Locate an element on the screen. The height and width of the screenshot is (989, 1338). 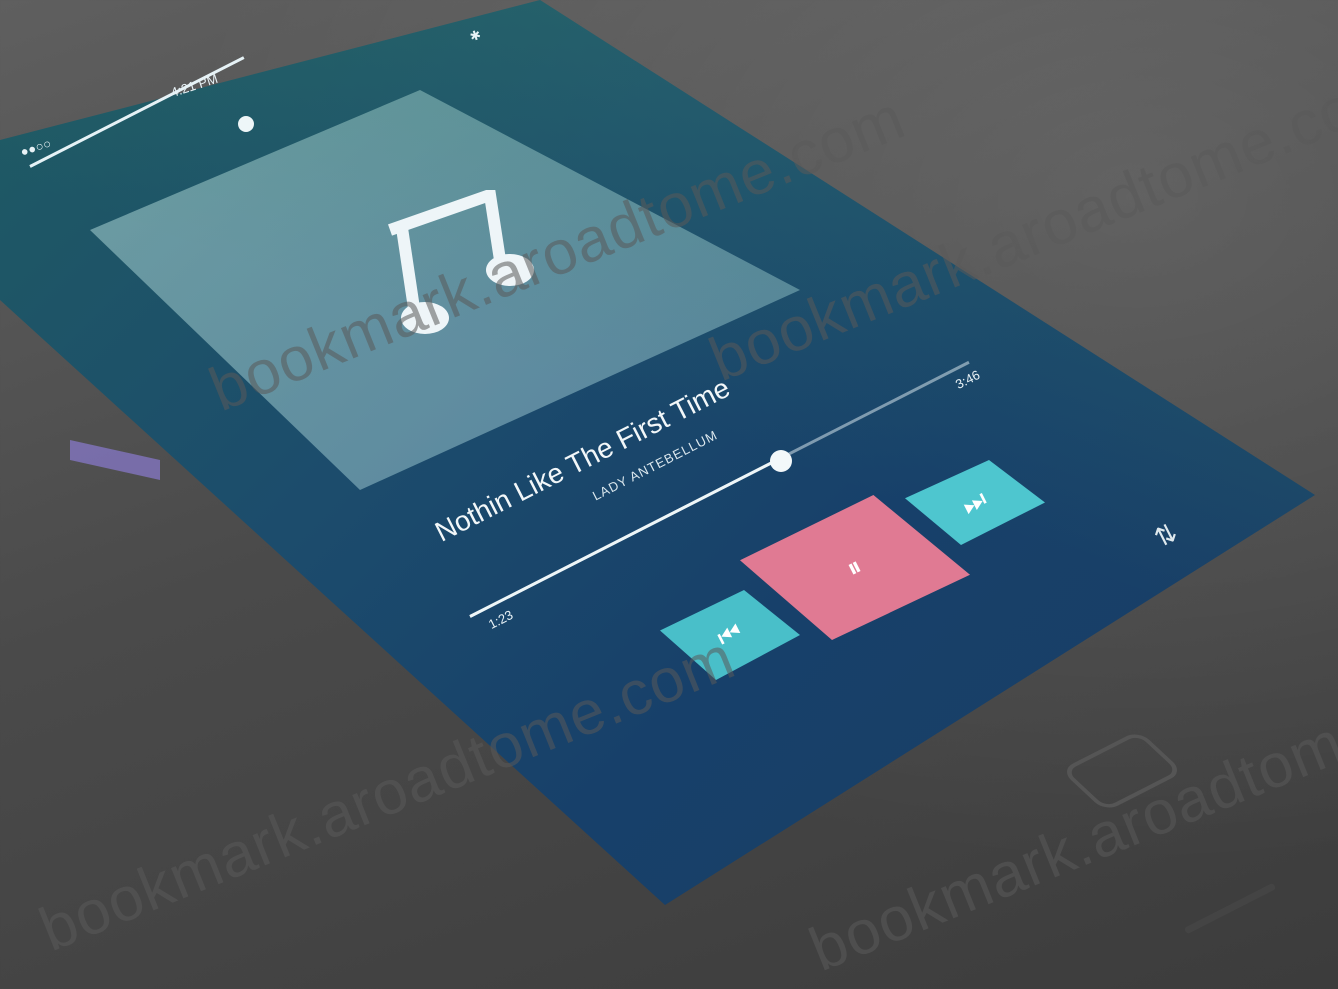
seek-knob is located at coordinates (781, 461).